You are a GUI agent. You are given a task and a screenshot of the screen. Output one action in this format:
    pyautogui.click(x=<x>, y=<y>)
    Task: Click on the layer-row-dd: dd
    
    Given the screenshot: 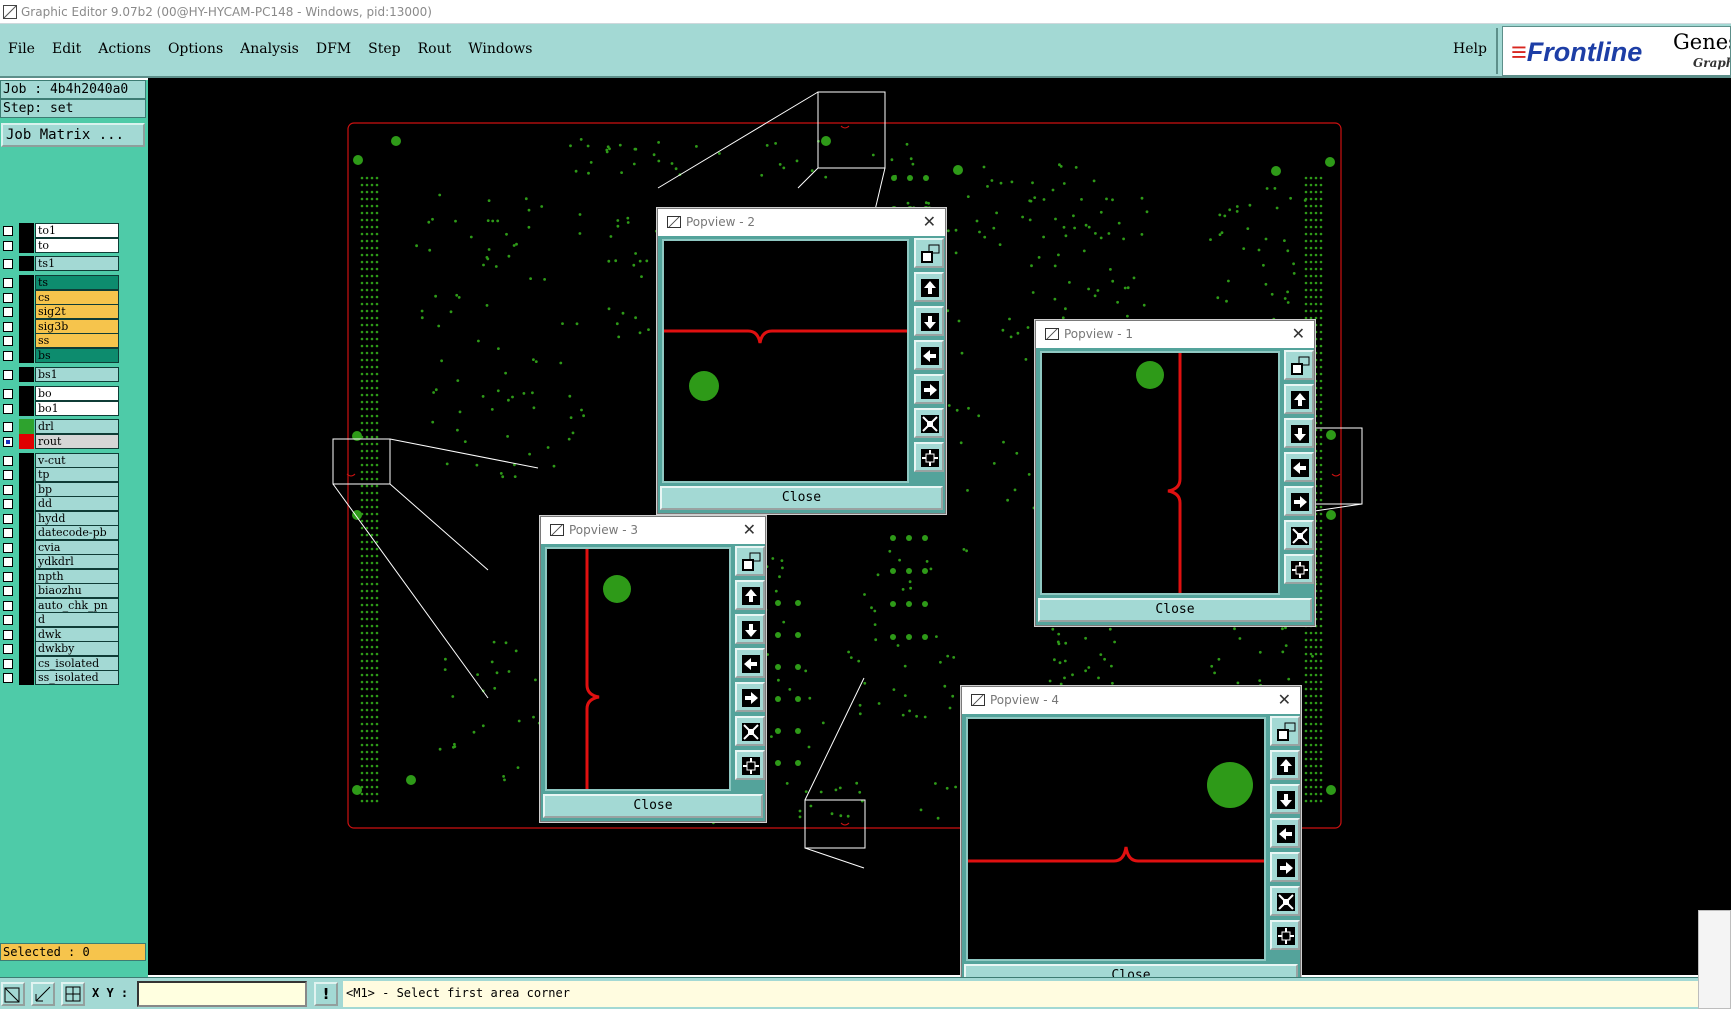 What is the action you would take?
    pyautogui.click(x=60, y=503)
    